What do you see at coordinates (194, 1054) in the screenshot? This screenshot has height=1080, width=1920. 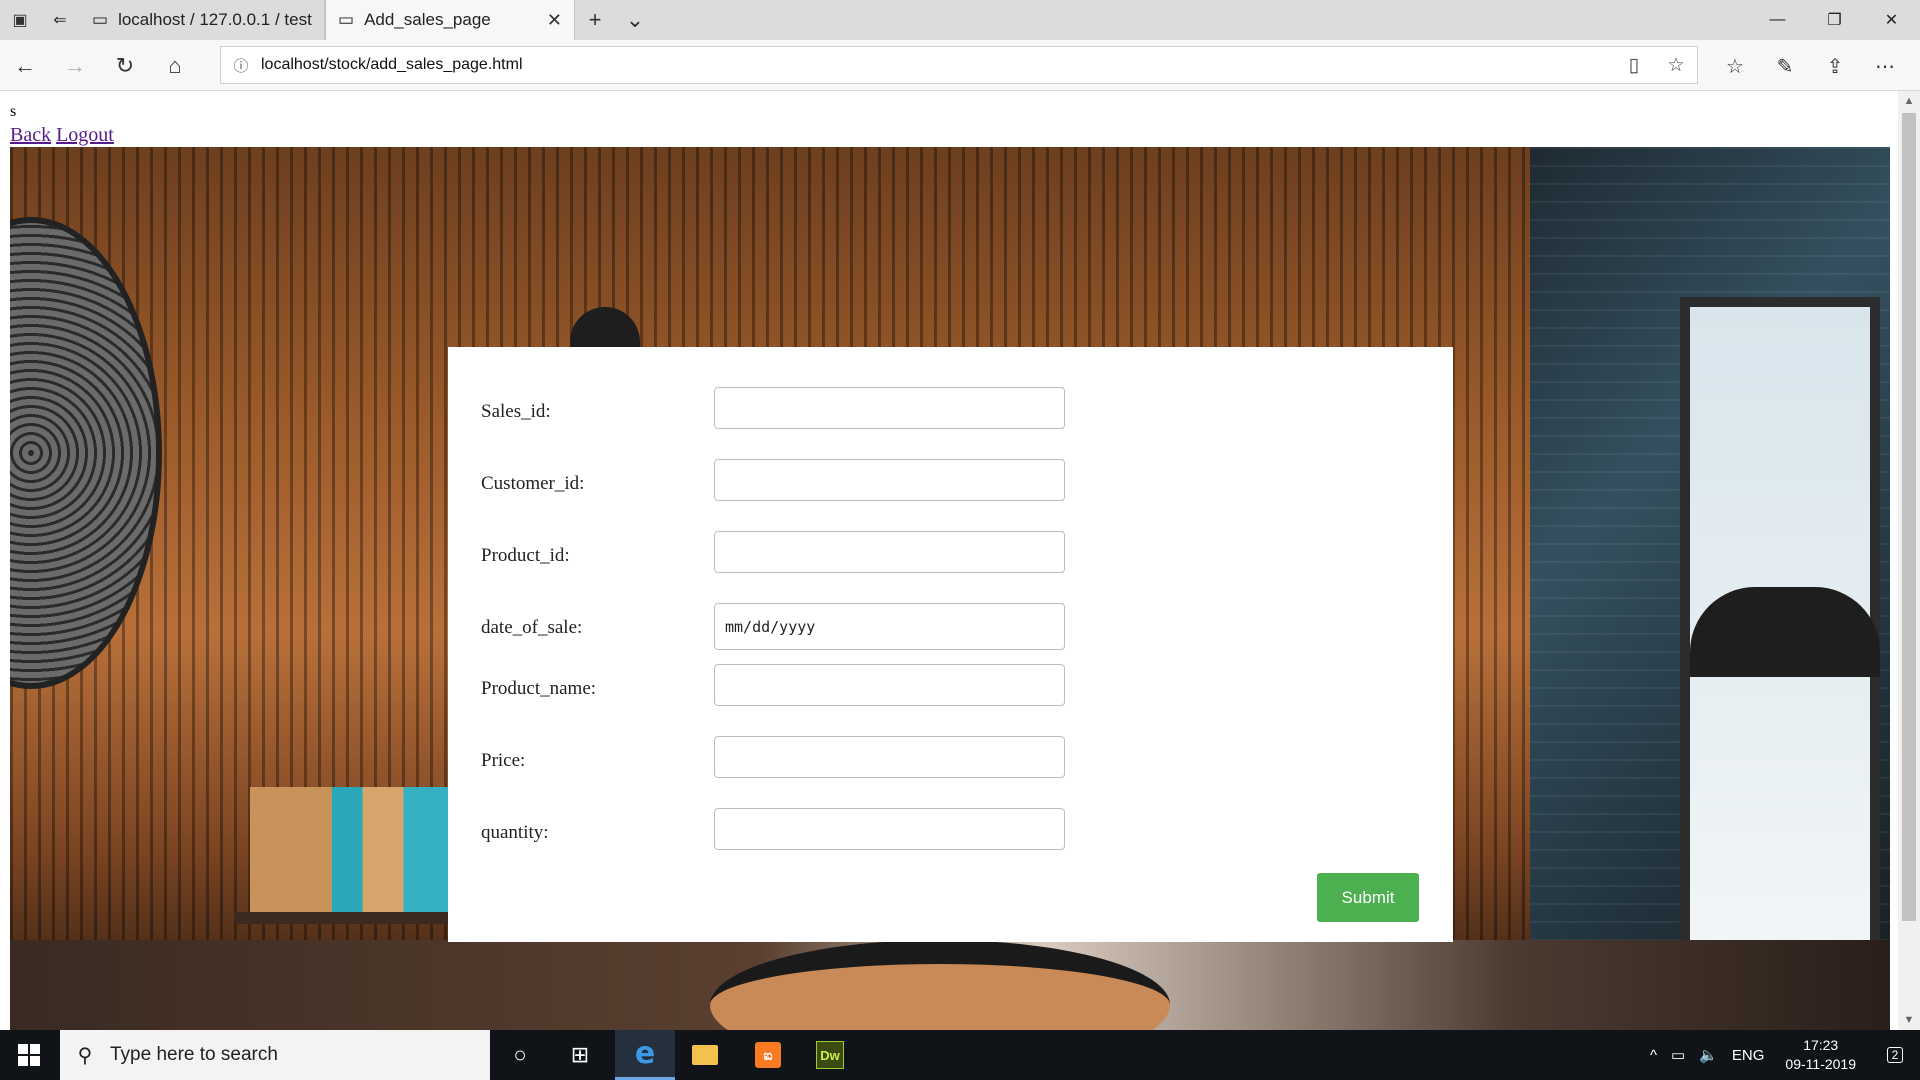 I see `search-placeholder: Type here to search` at bounding box center [194, 1054].